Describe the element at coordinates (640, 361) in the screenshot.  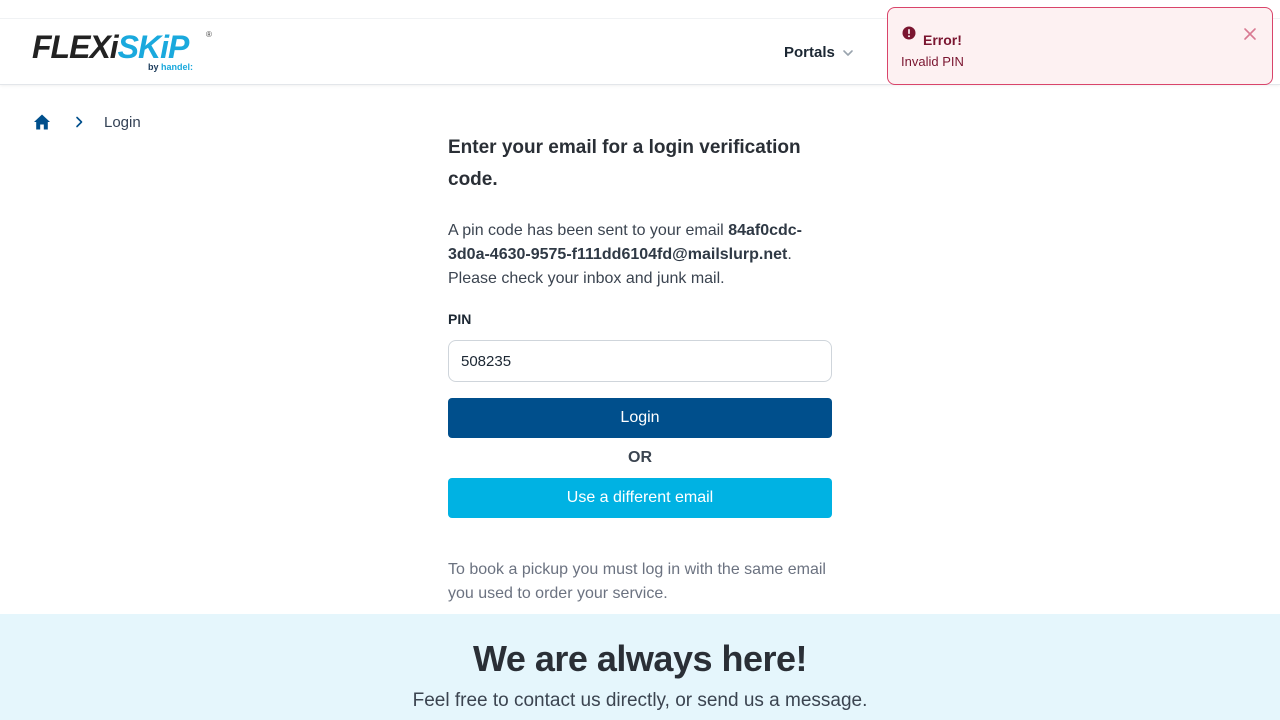
I see `pin-input` at that location.